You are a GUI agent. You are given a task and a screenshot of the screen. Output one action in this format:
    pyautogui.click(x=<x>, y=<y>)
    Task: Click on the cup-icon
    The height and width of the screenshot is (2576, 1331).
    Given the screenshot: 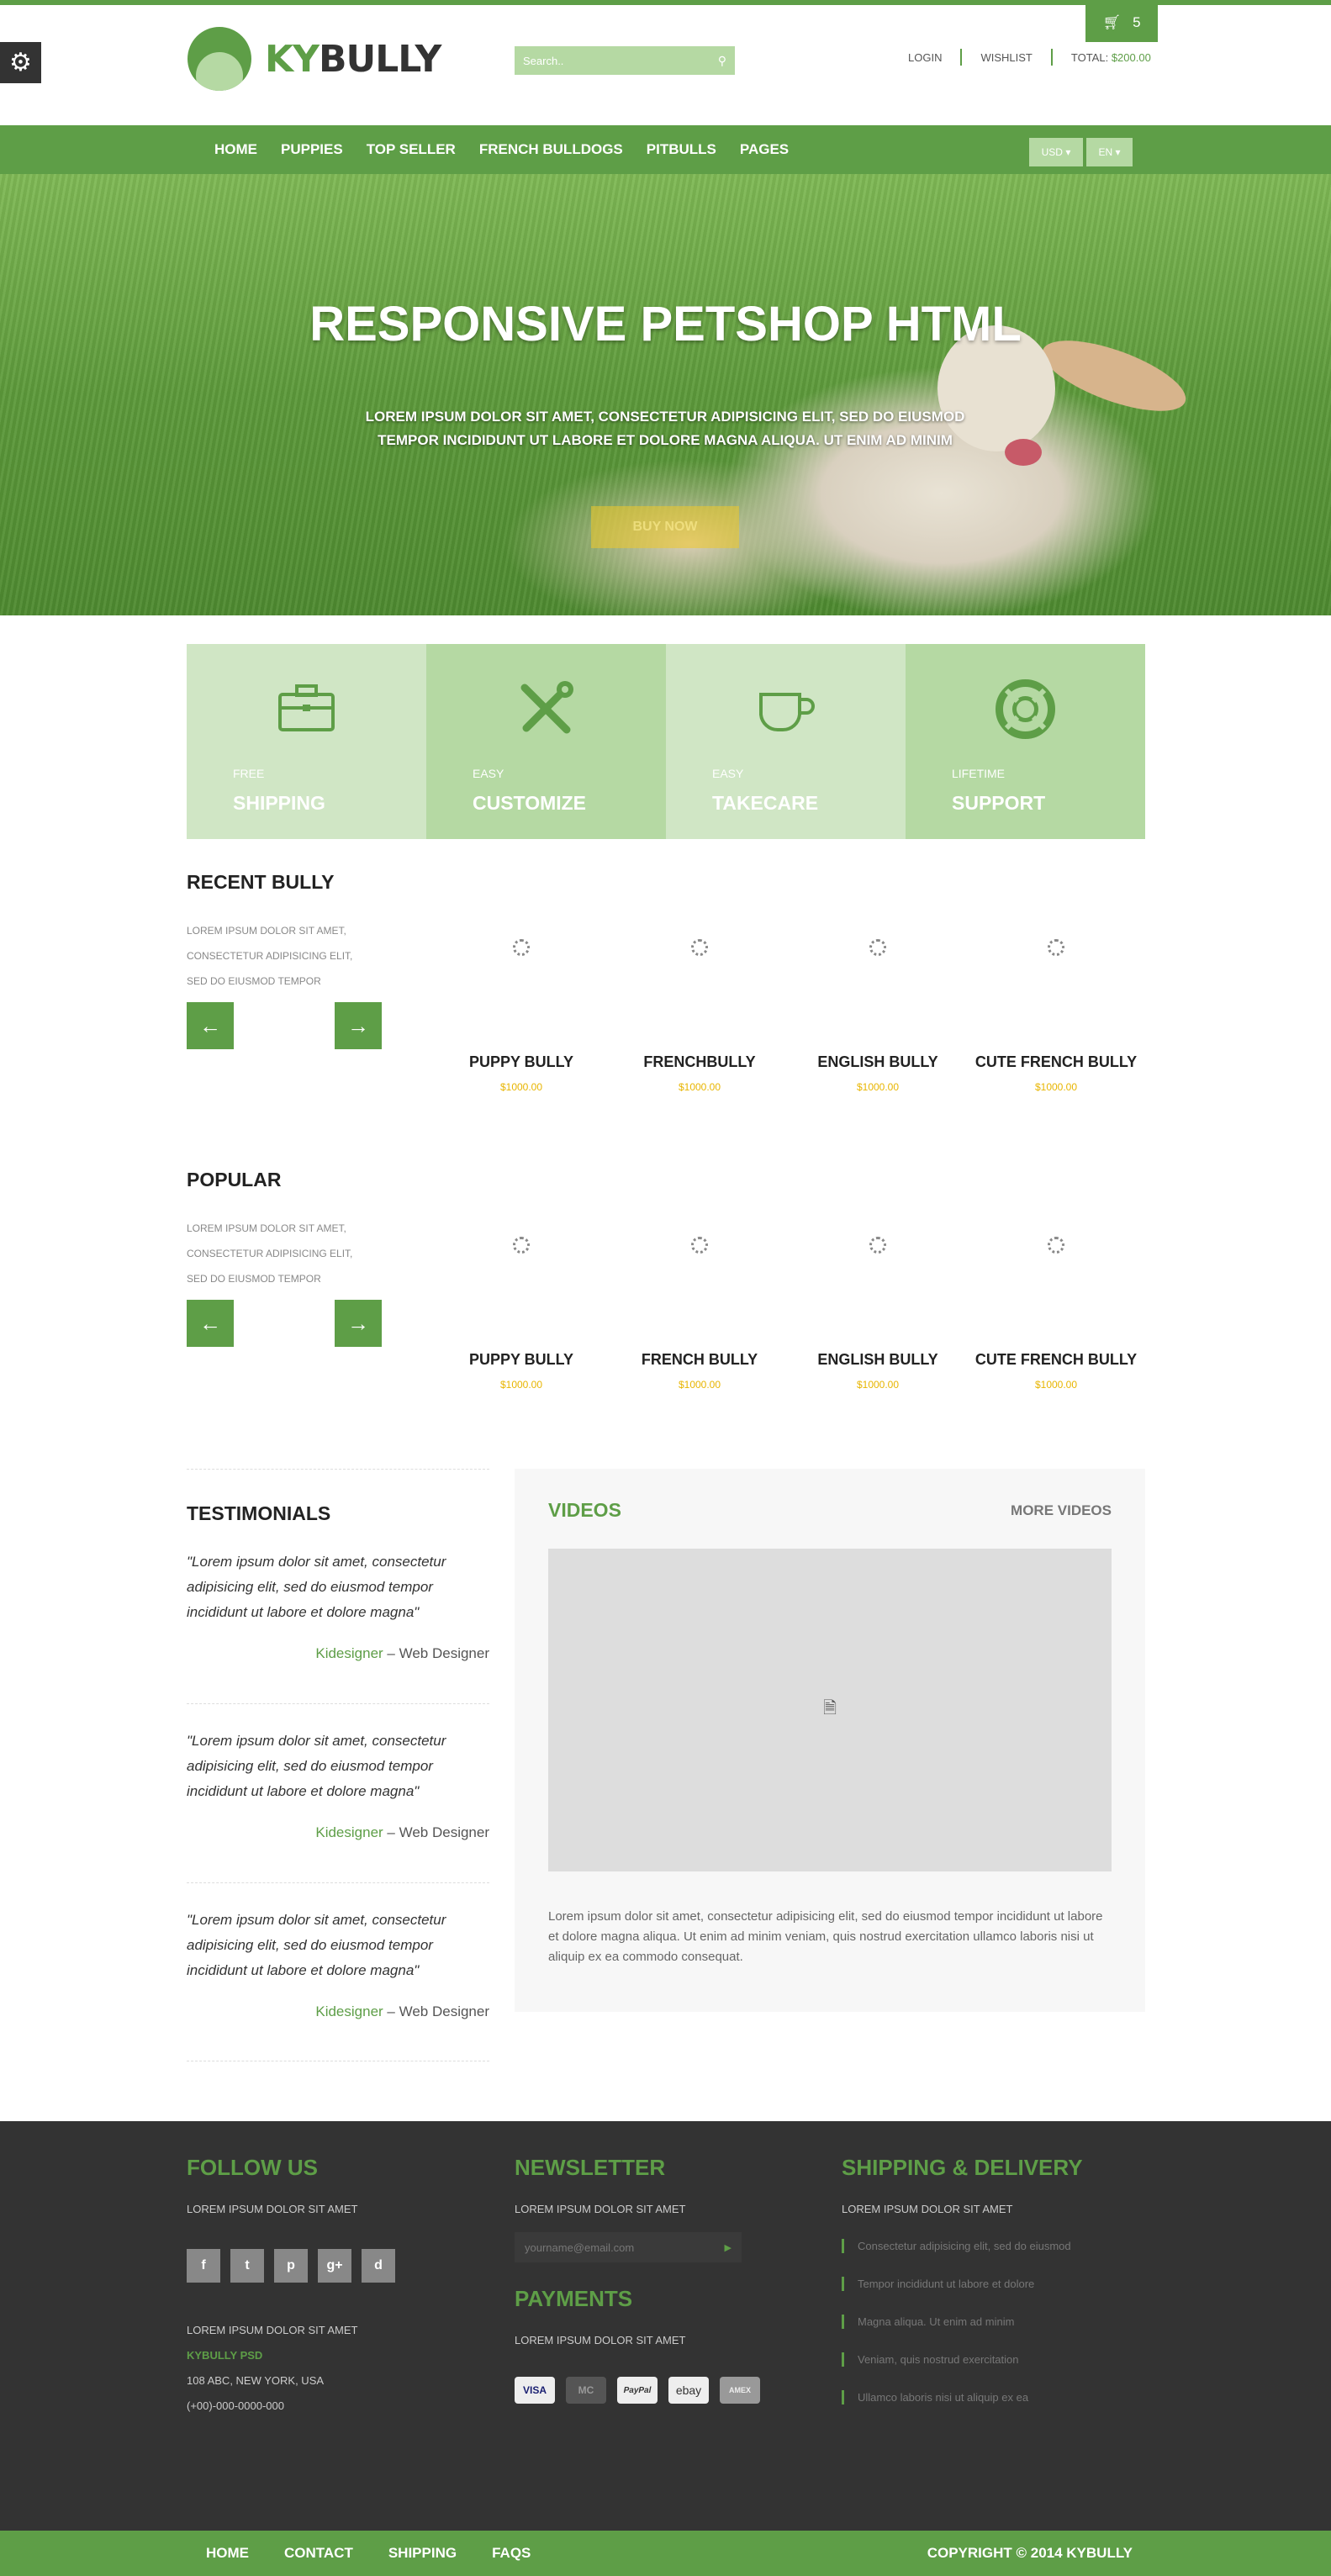 What is the action you would take?
    pyautogui.click(x=787, y=713)
    